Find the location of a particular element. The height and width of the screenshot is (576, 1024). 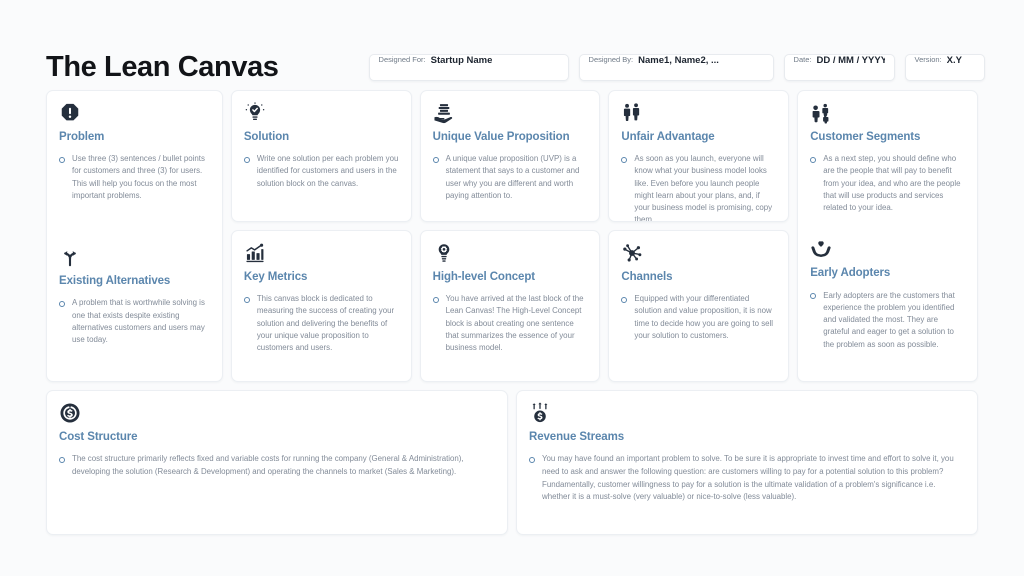

block-title-existing-alternatives: Existing Alternatives is located at coordinates (115, 281).